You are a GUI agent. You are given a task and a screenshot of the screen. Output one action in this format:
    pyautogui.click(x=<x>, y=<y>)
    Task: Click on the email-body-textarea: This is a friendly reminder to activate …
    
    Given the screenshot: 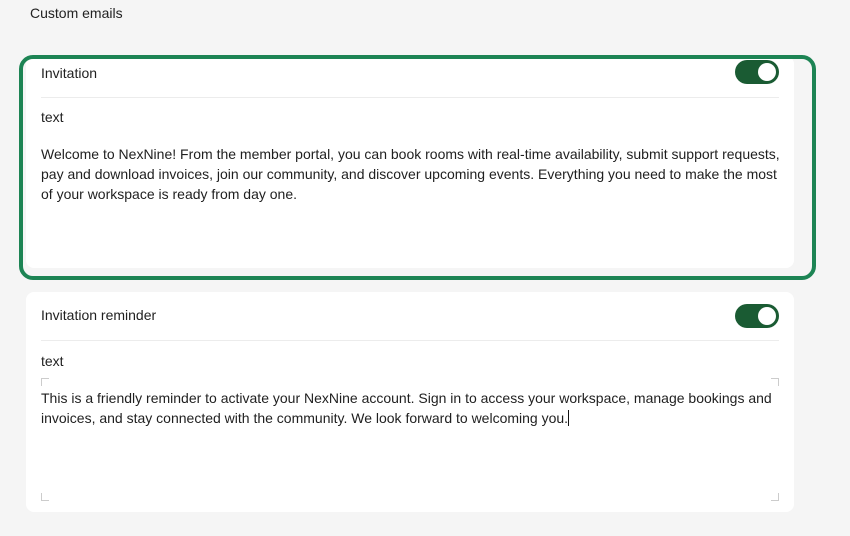 What is the action you would take?
    pyautogui.click(x=411, y=408)
    